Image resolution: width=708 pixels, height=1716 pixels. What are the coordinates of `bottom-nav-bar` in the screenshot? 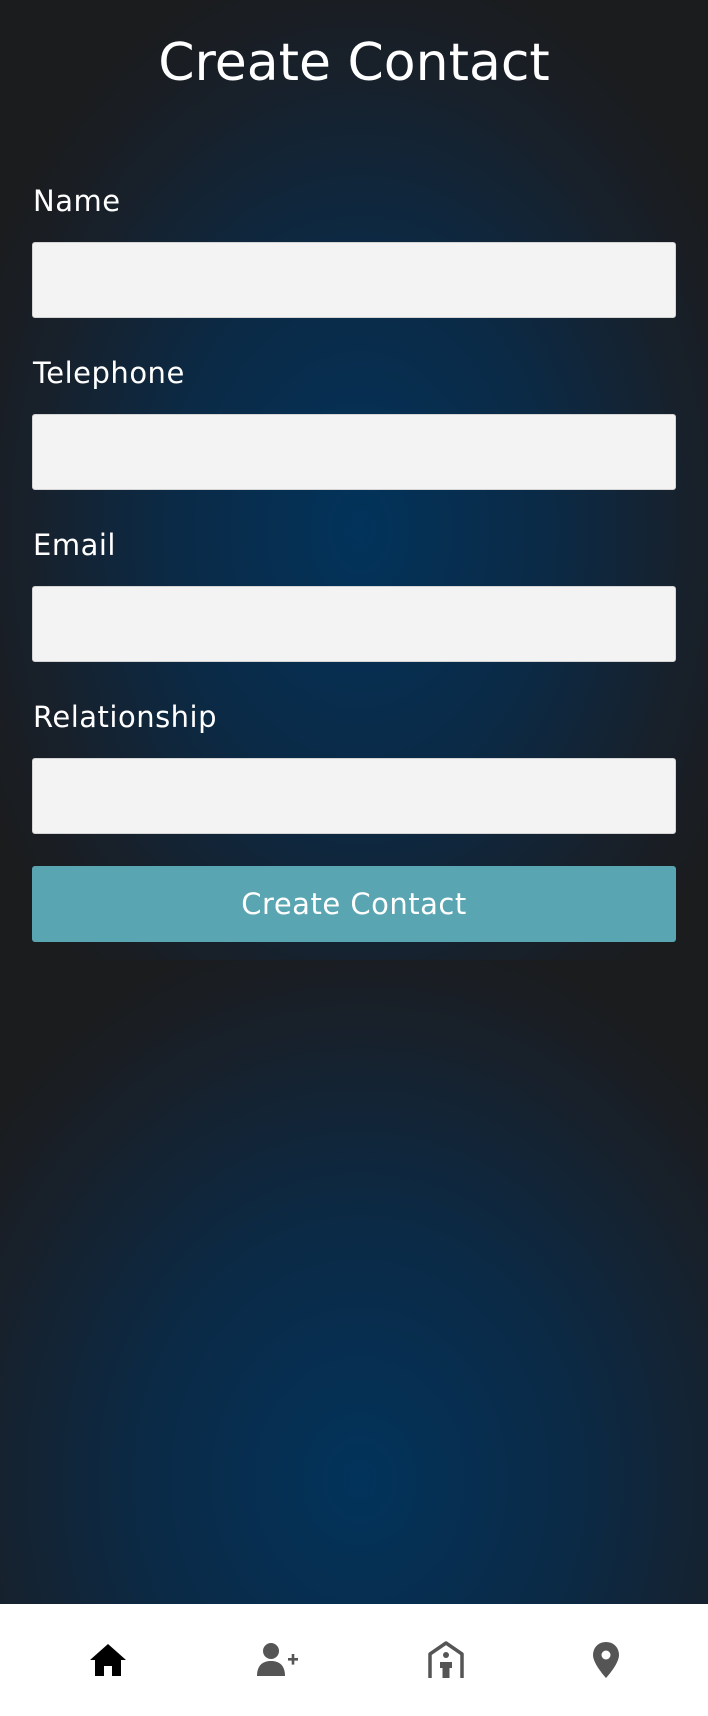 It's located at (354, 1660).